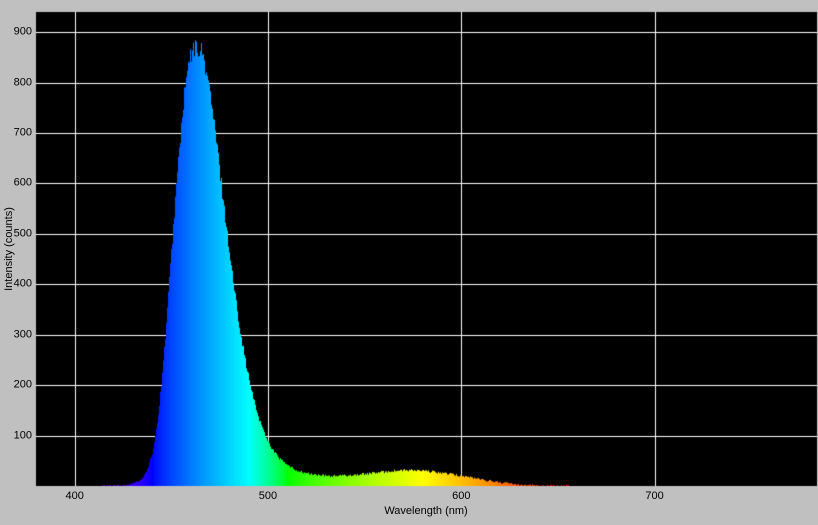 This screenshot has height=525, width=818. What do you see at coordinates (268, 496) in the screenshot?
I see `x-tick-label: 500` at bounding box center [268, 496].